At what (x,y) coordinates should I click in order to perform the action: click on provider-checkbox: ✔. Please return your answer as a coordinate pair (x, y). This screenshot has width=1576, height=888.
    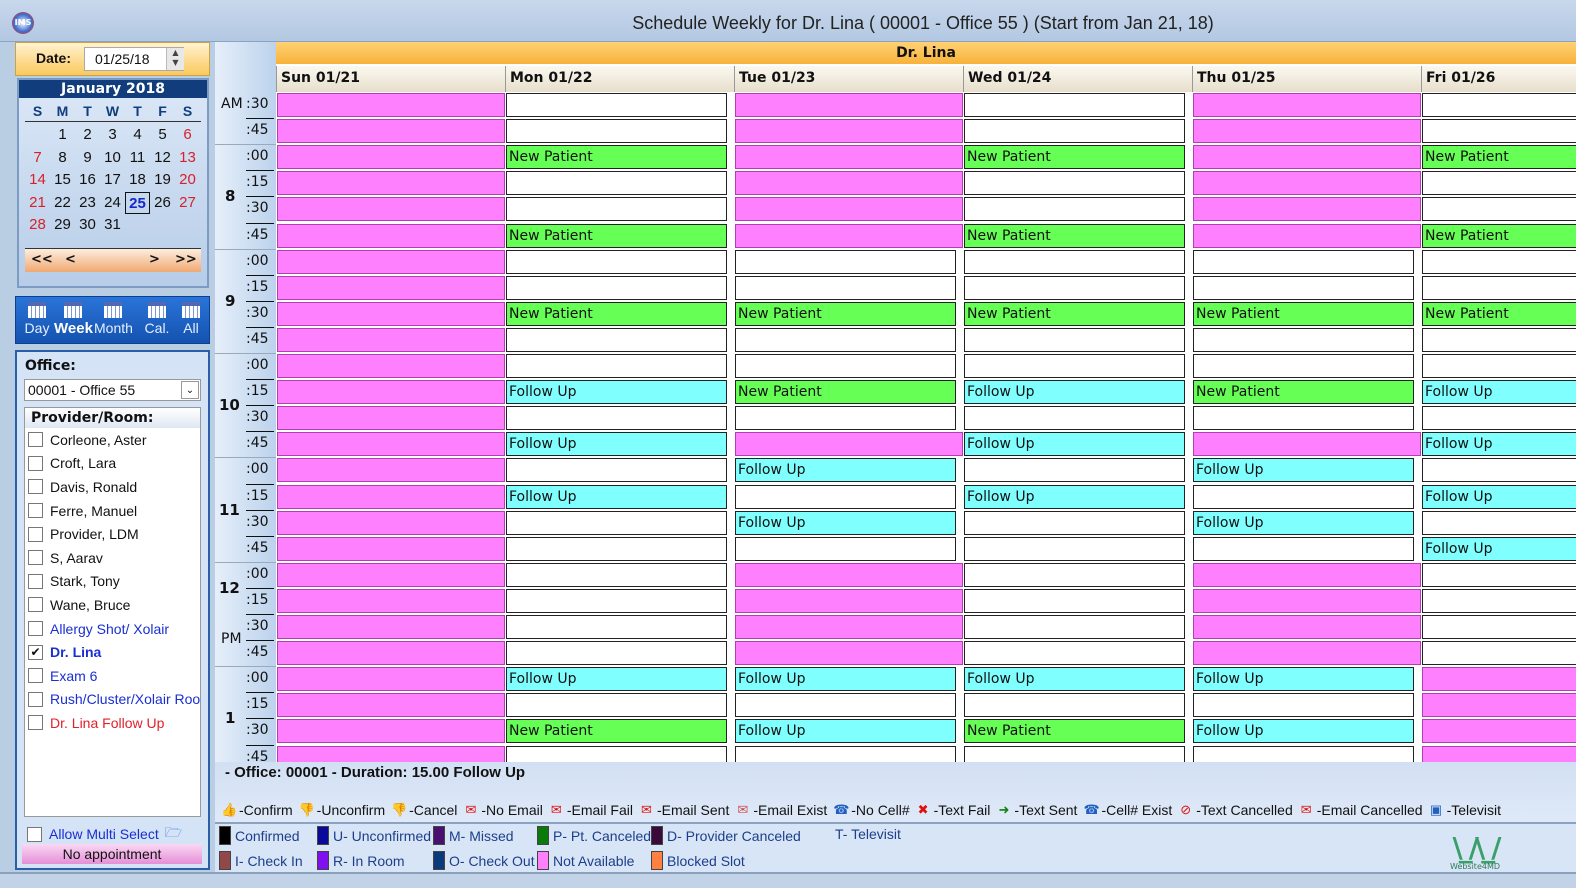
    Looking at the image, I should click on (35, 652).